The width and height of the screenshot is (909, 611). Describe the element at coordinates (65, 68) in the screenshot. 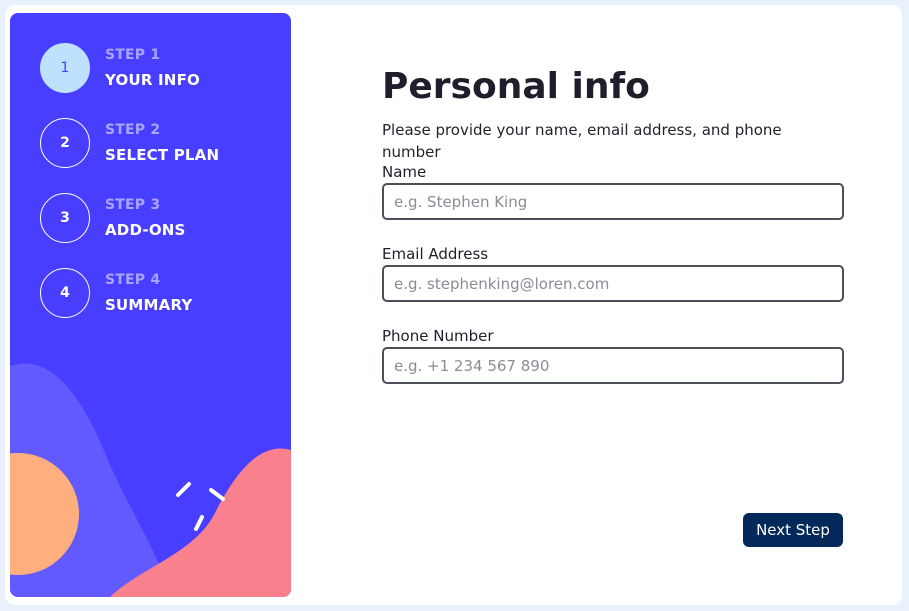

I see `step-number-badge: 1` at that location.